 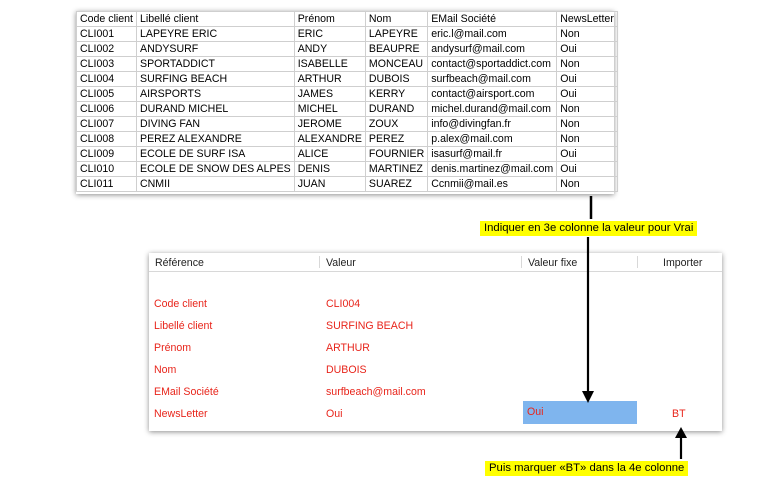 What do you see at coordinates (634, 327) in the screenshot?
I see `annotation-arrows` at bounding box center [634, 327].